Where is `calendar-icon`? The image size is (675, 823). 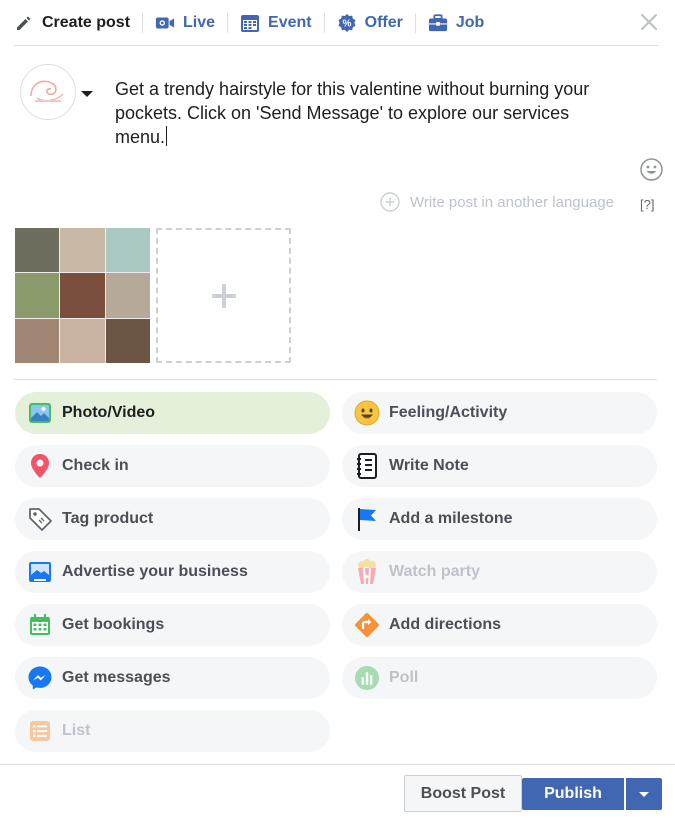 calendar-icon is located at coordinates (250, 23).